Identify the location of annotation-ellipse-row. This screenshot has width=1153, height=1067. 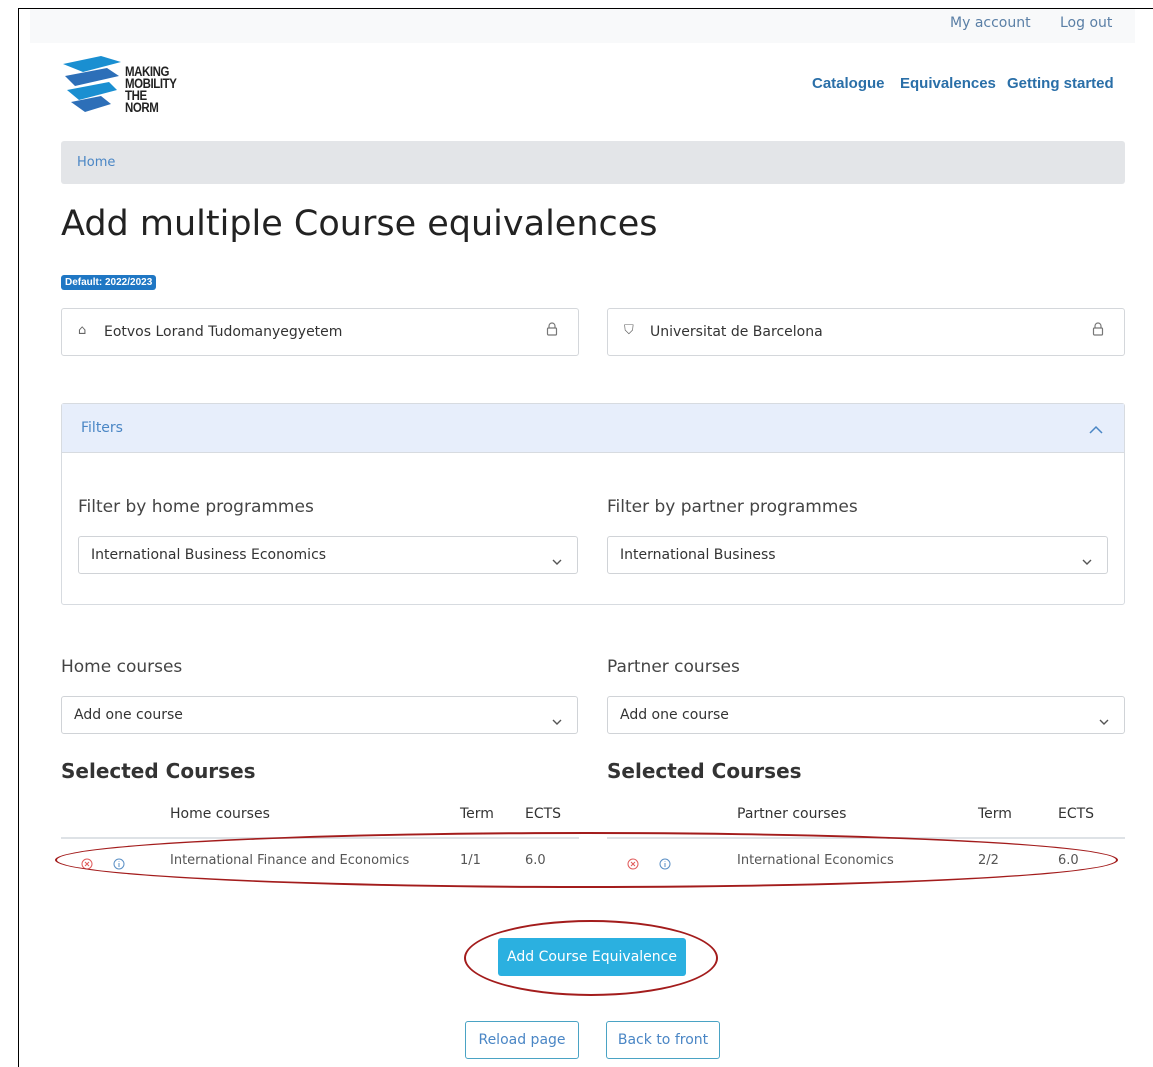
(586, 860).